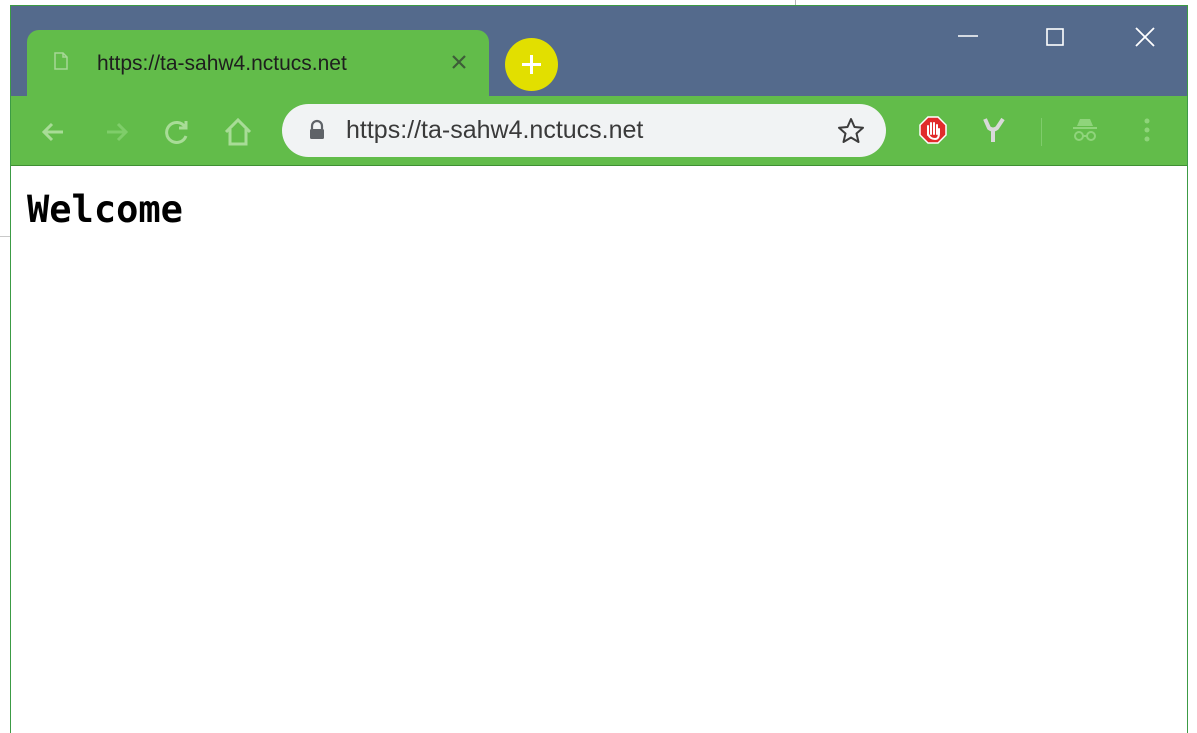 The image size is (1197, 733). I want to click on url-input, so click(586, 130).